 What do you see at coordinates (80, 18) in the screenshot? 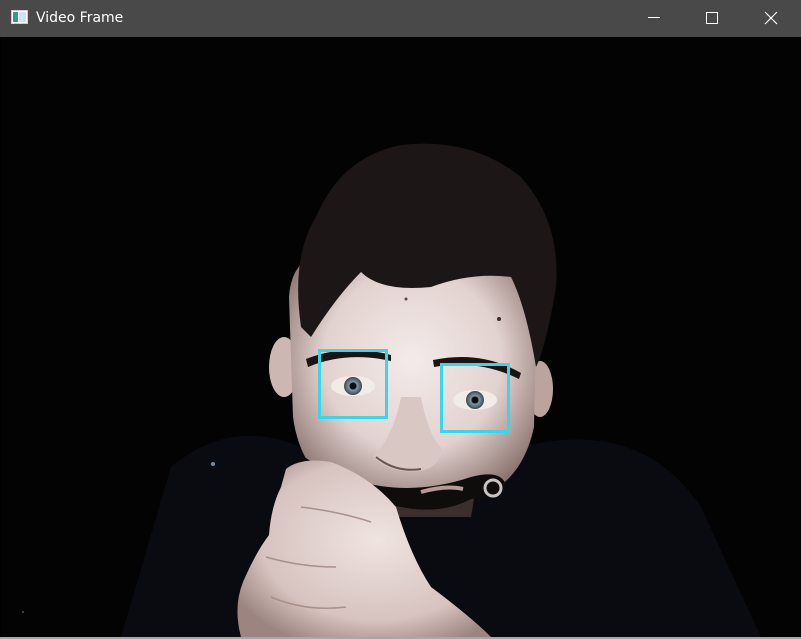
I see `window-title: Video Frame` at bounding box center [80, 18].